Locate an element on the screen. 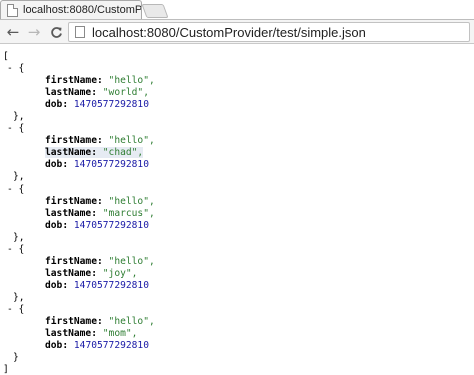 The height and width of the screenshot is (375, 474). json-string-value: "world", is located at coordinates (125, 93).